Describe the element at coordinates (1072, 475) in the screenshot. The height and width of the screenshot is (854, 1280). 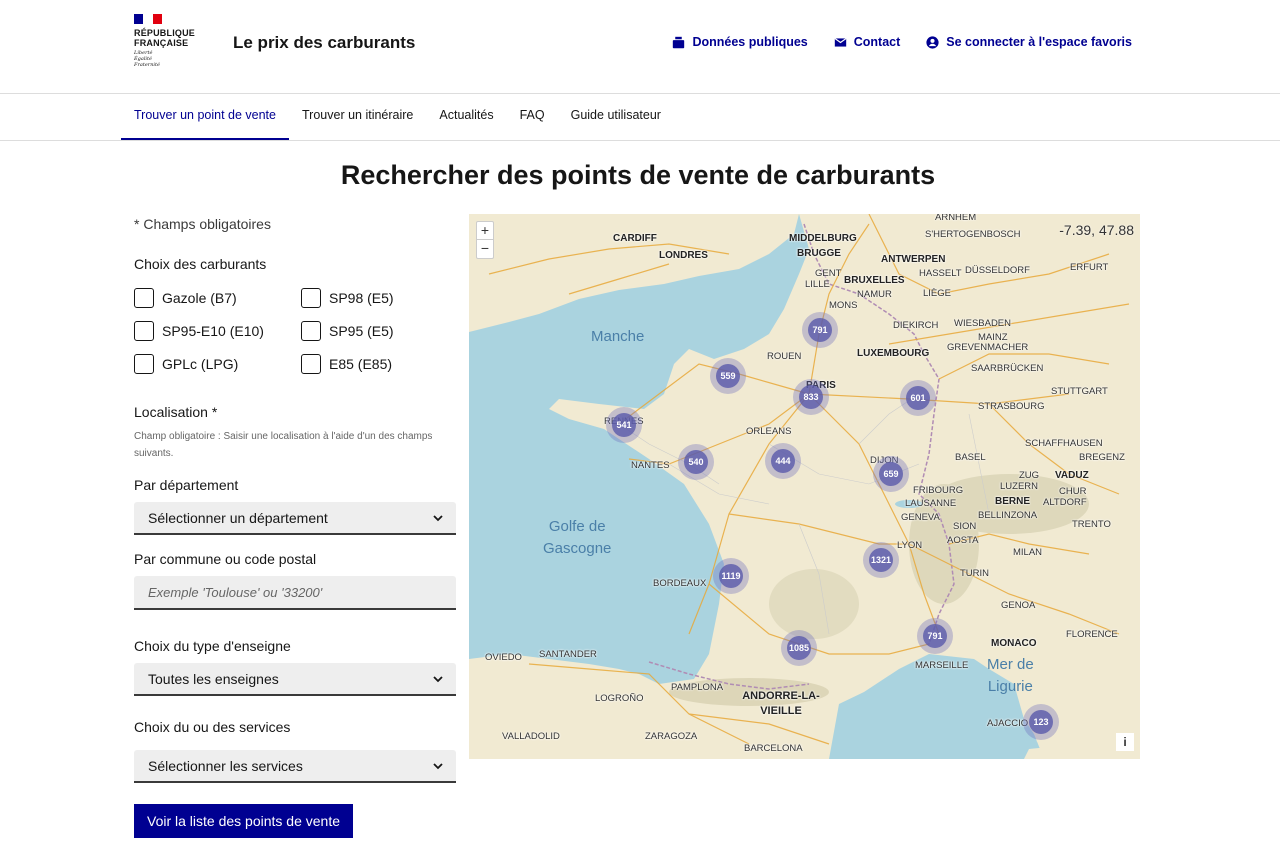
I see `city-label: VADUZ` at that location.